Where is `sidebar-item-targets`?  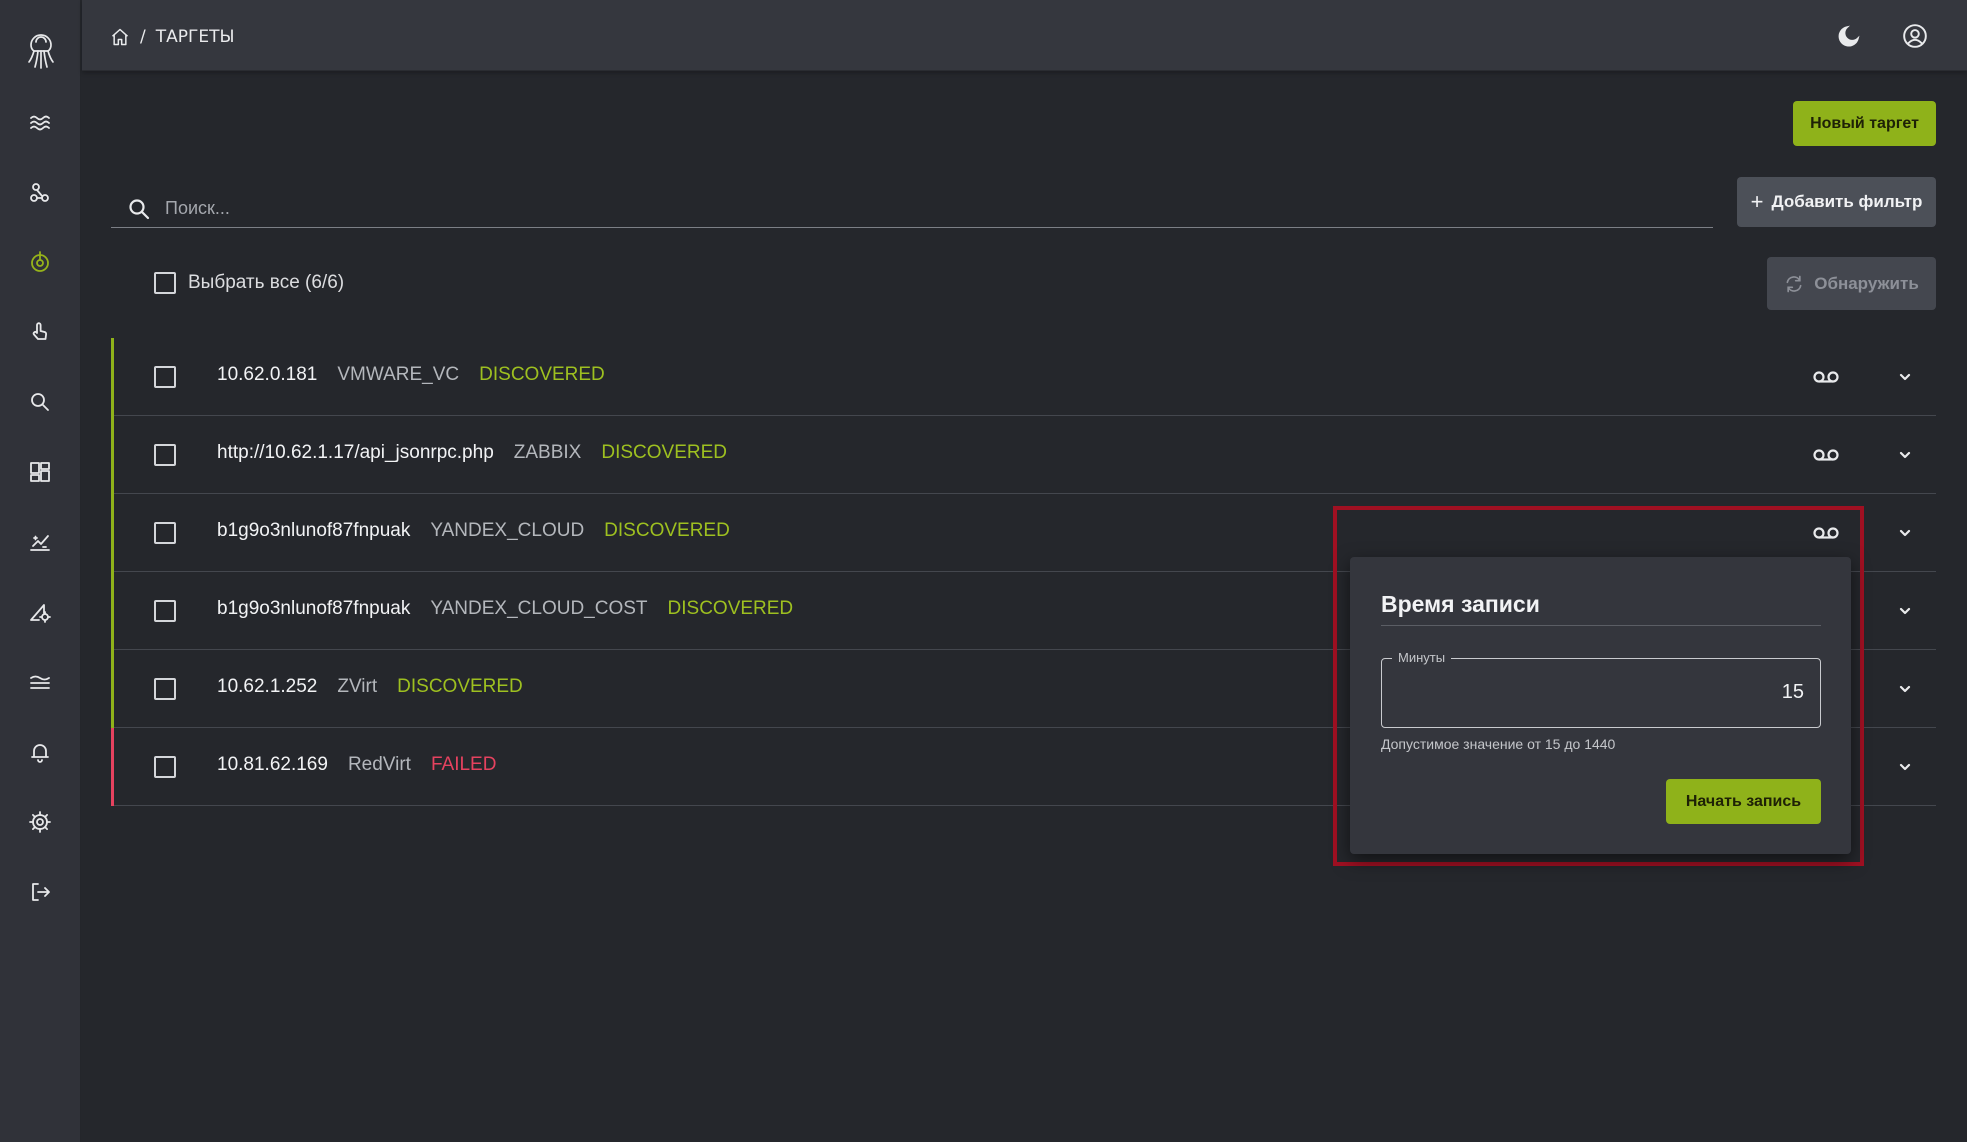
sidebar-item-targets is located at coordinates (40, 262).